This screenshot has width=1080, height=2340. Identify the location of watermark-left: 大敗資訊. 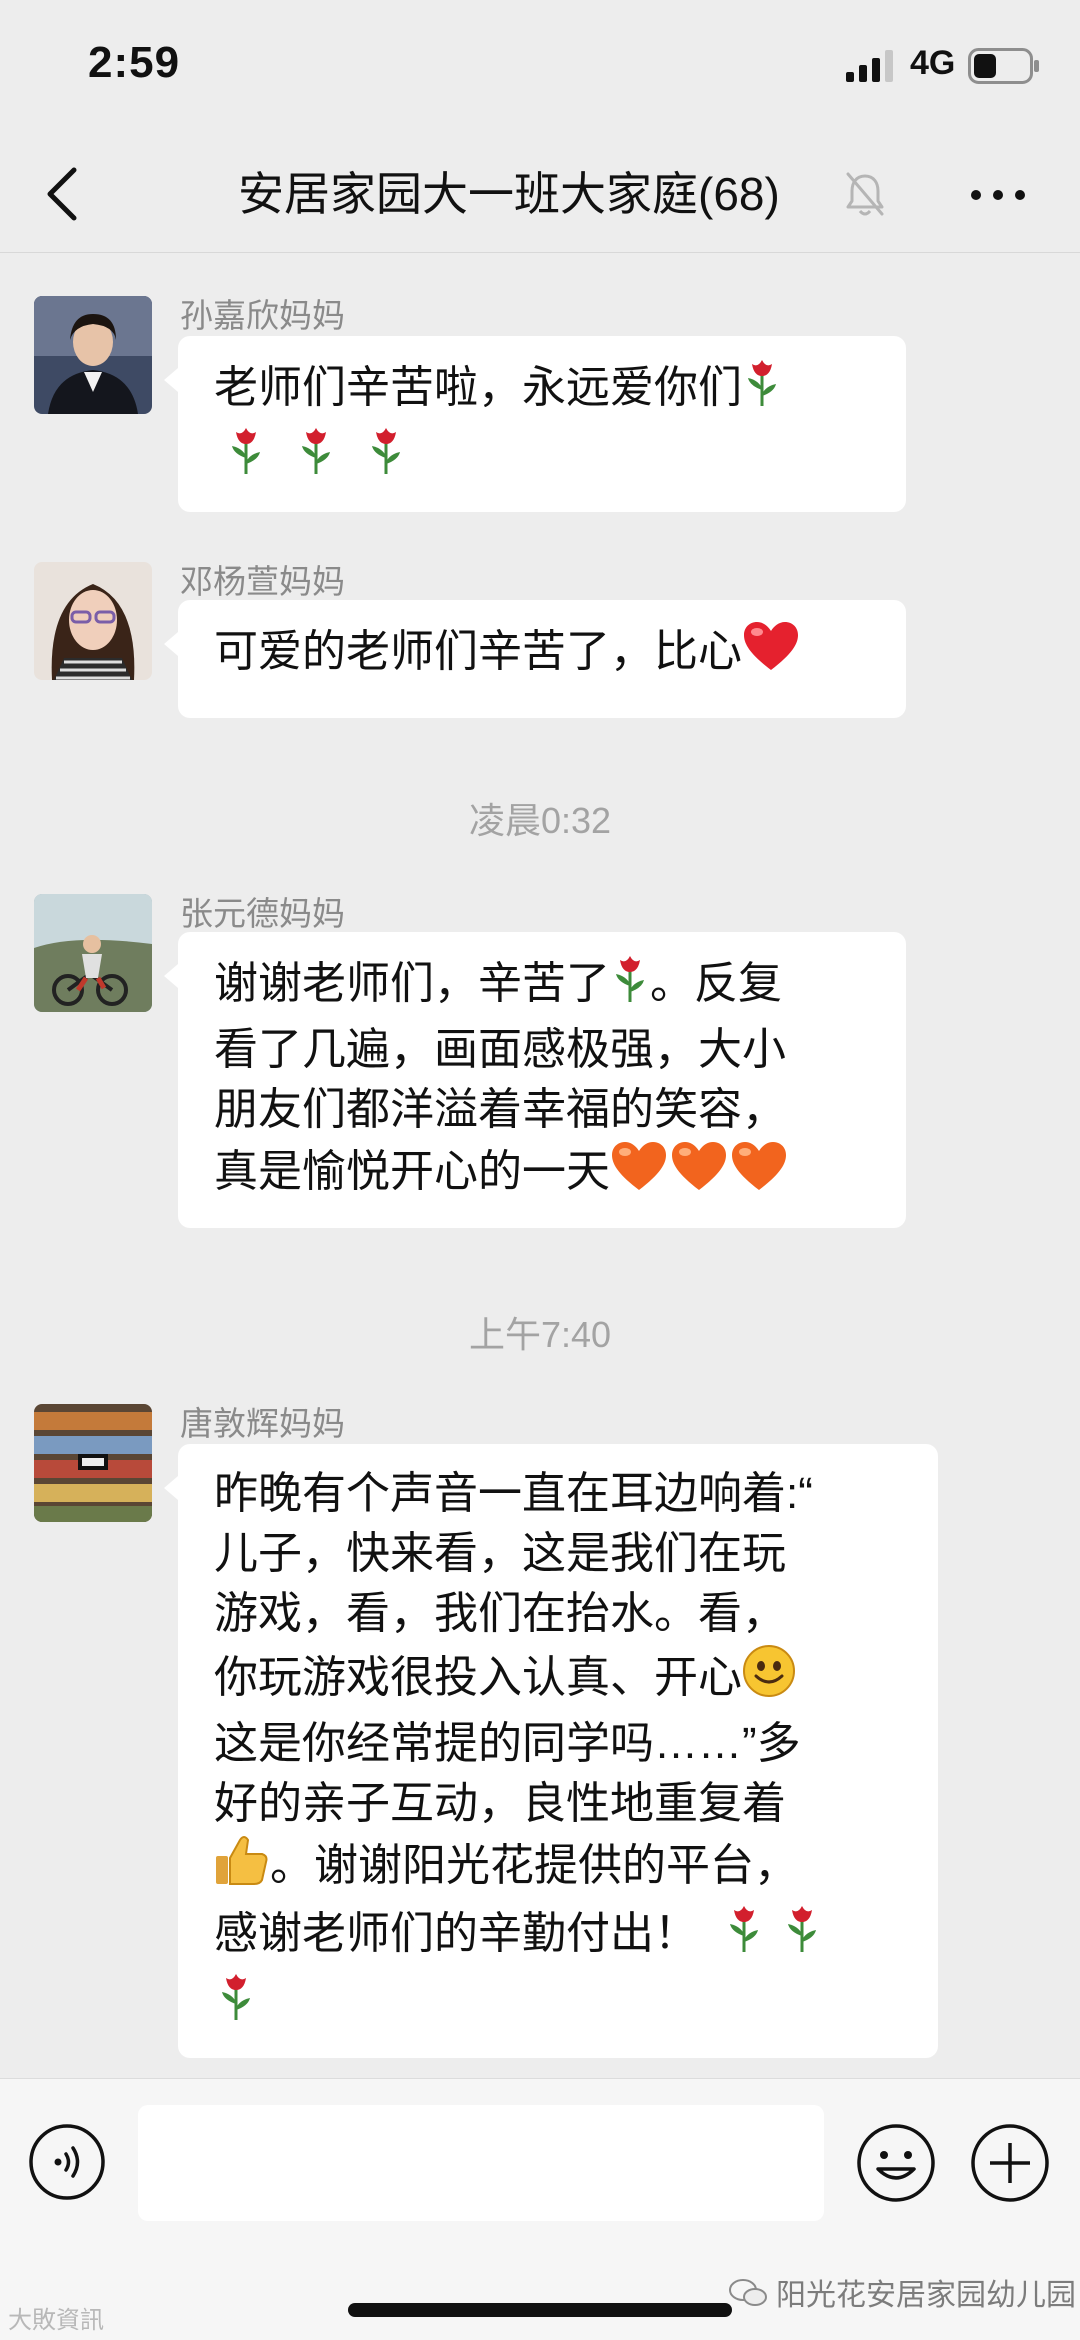
(56, 2320).